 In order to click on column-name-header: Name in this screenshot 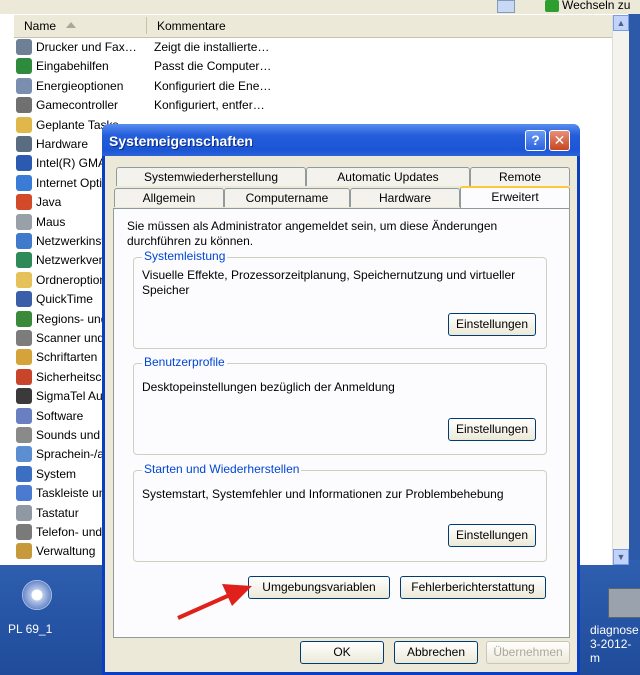, I will do `click(40, 26)`.